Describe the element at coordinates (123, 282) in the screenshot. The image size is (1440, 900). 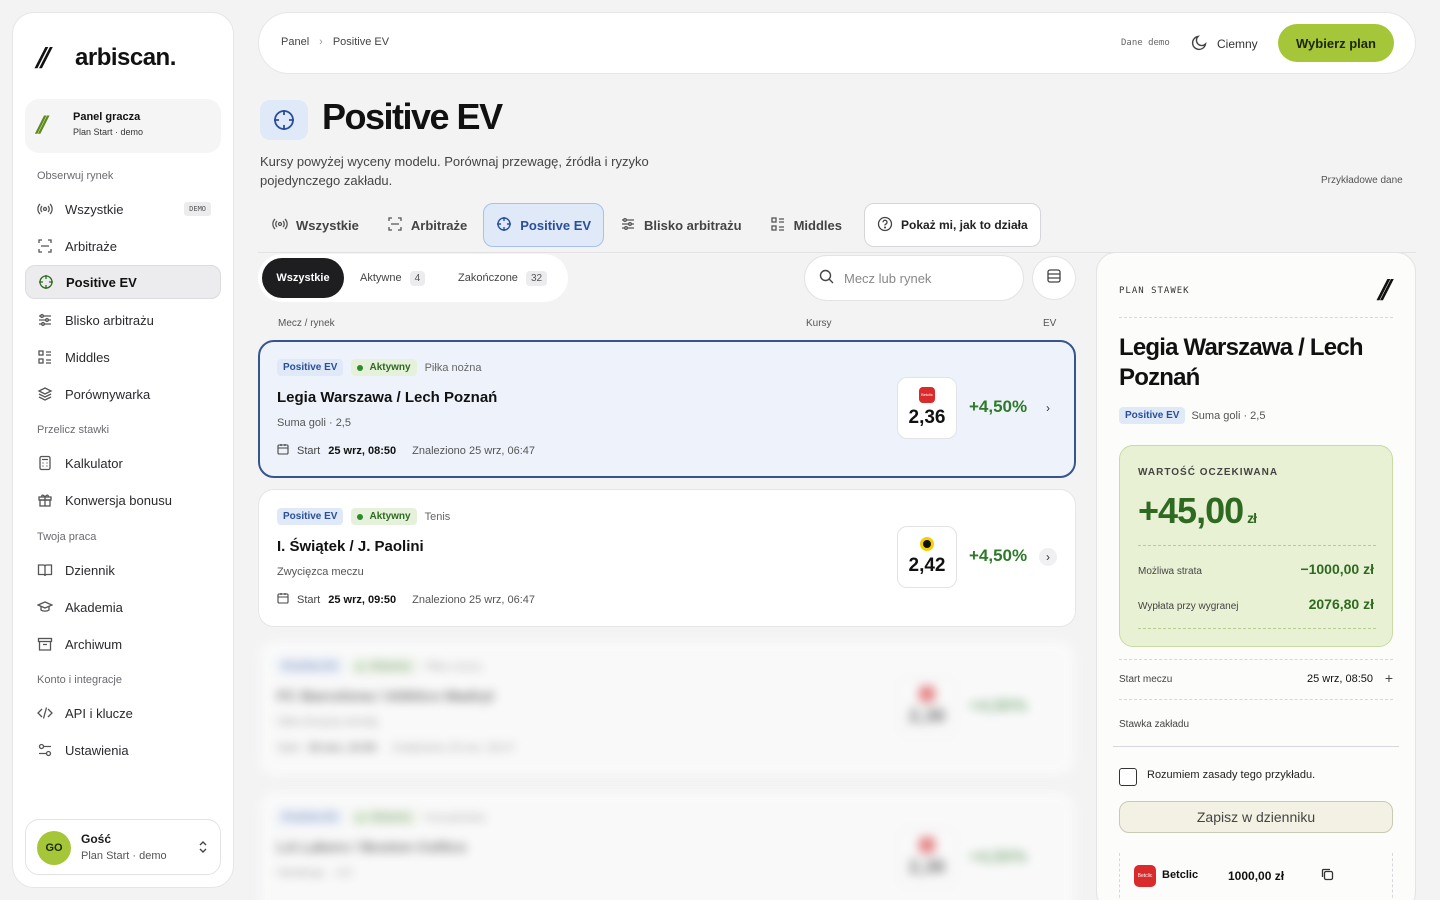
I see `sidebar-item-positive-ev: Positive EV` at that location.